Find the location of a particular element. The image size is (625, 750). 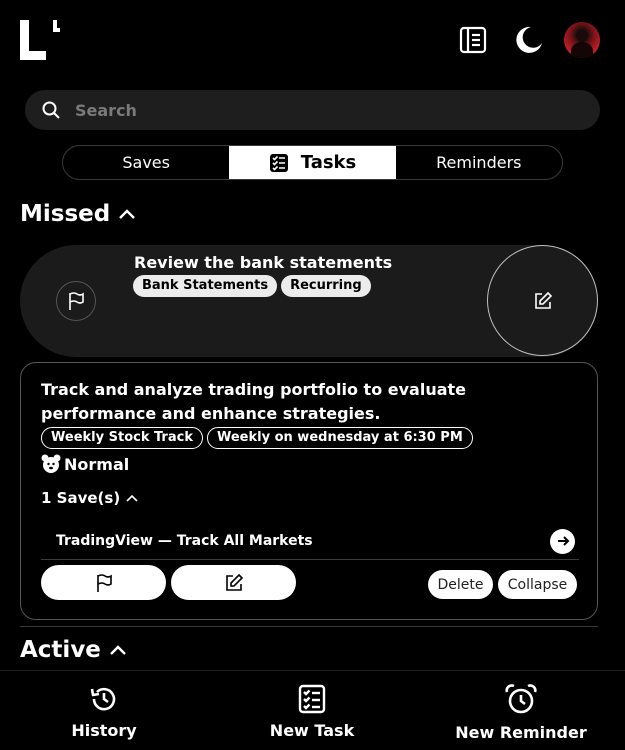

save-item-name: TradingView — Track All Markets is located at coordinates (184, 541).